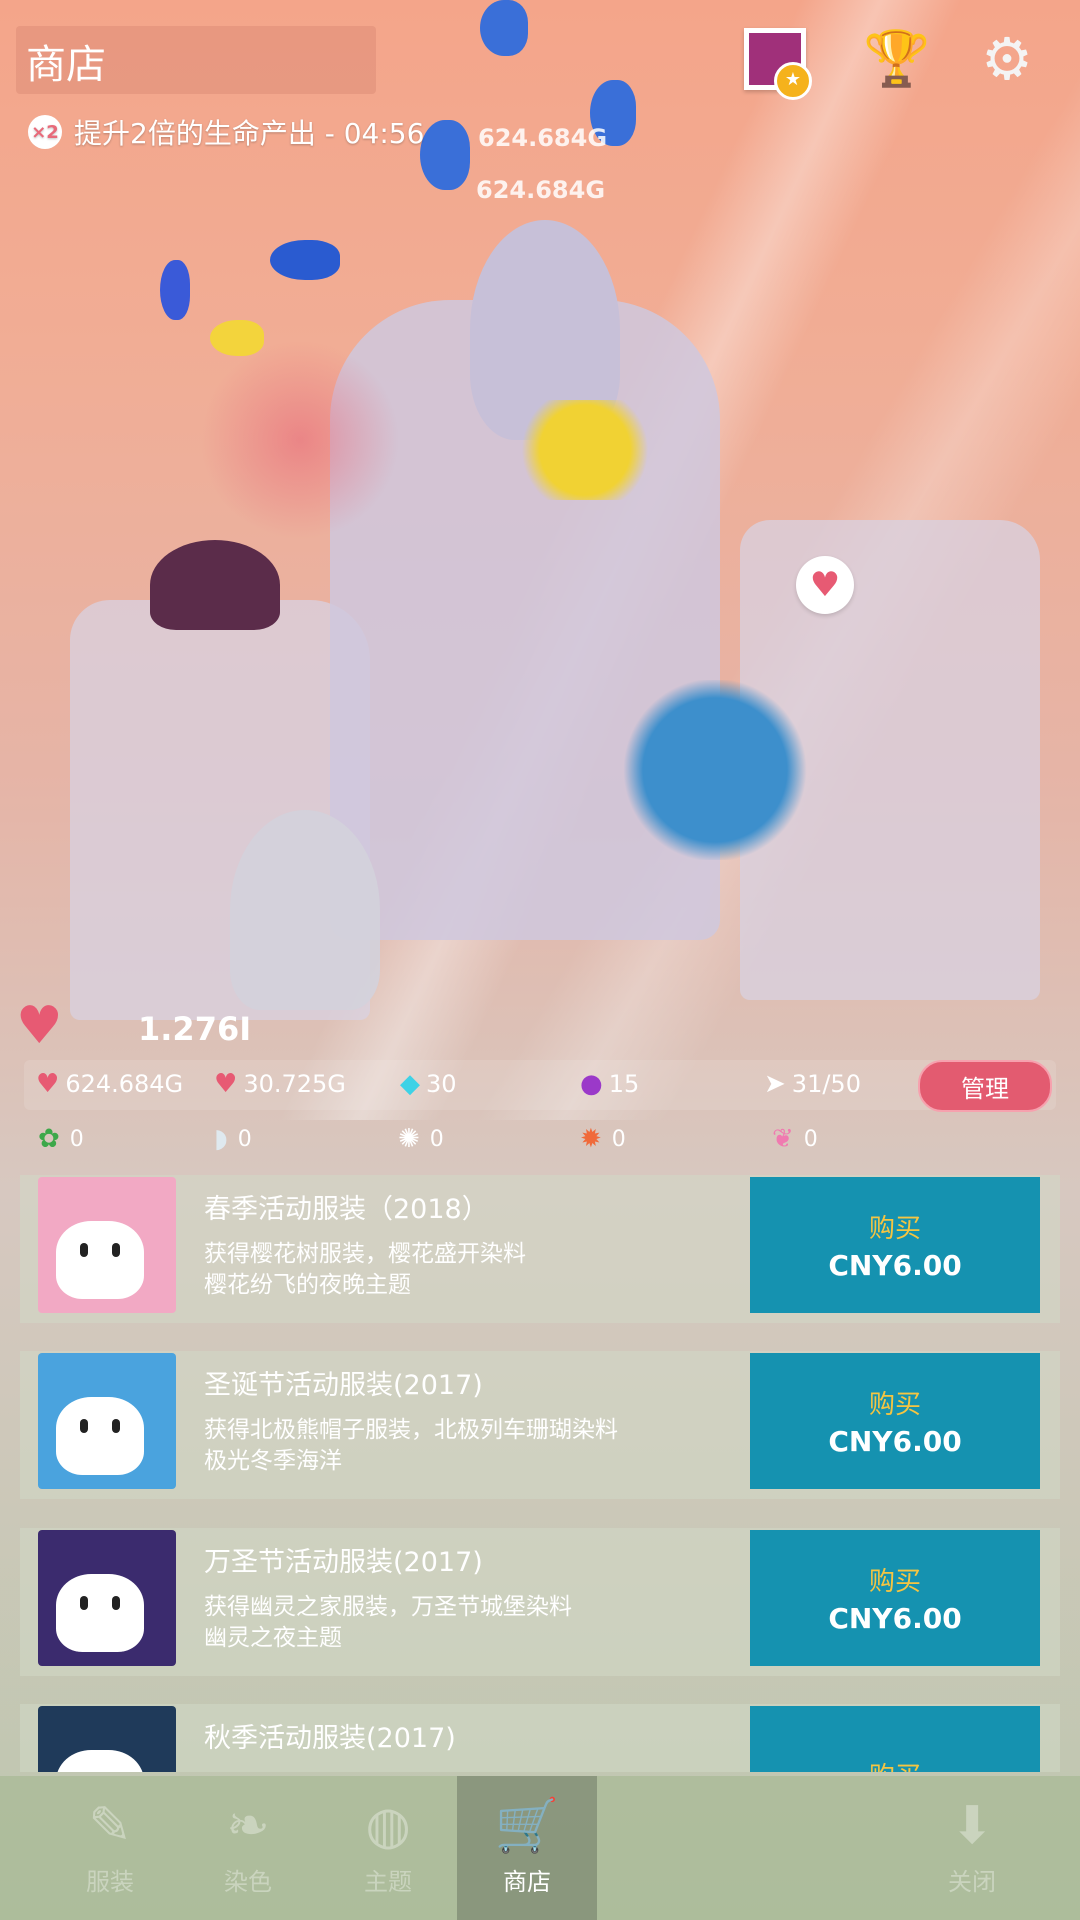 This screenshot has width=1080, height=1920. I want to click on urchin-icon: ✺, so click(409, 1139).